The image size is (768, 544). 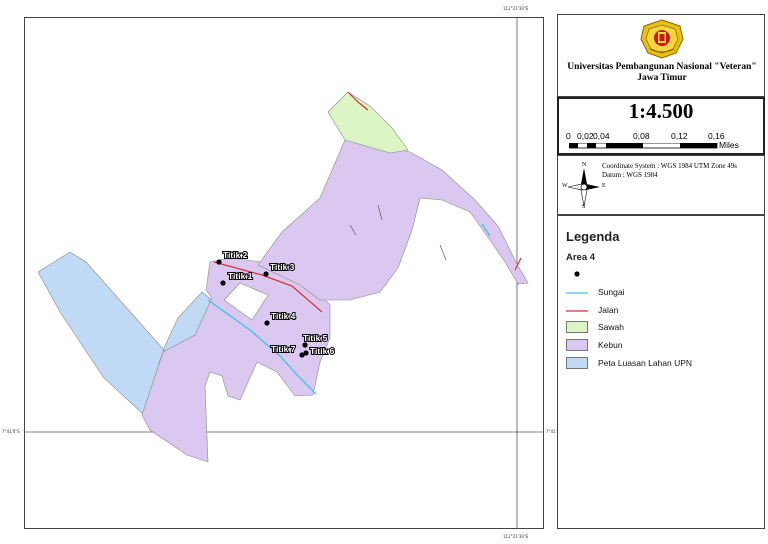 What do you see at coordinates (662, 78) in the screenshot?
I see `university-subtitle: Jawa Timur` at bounding box center [662, 78].